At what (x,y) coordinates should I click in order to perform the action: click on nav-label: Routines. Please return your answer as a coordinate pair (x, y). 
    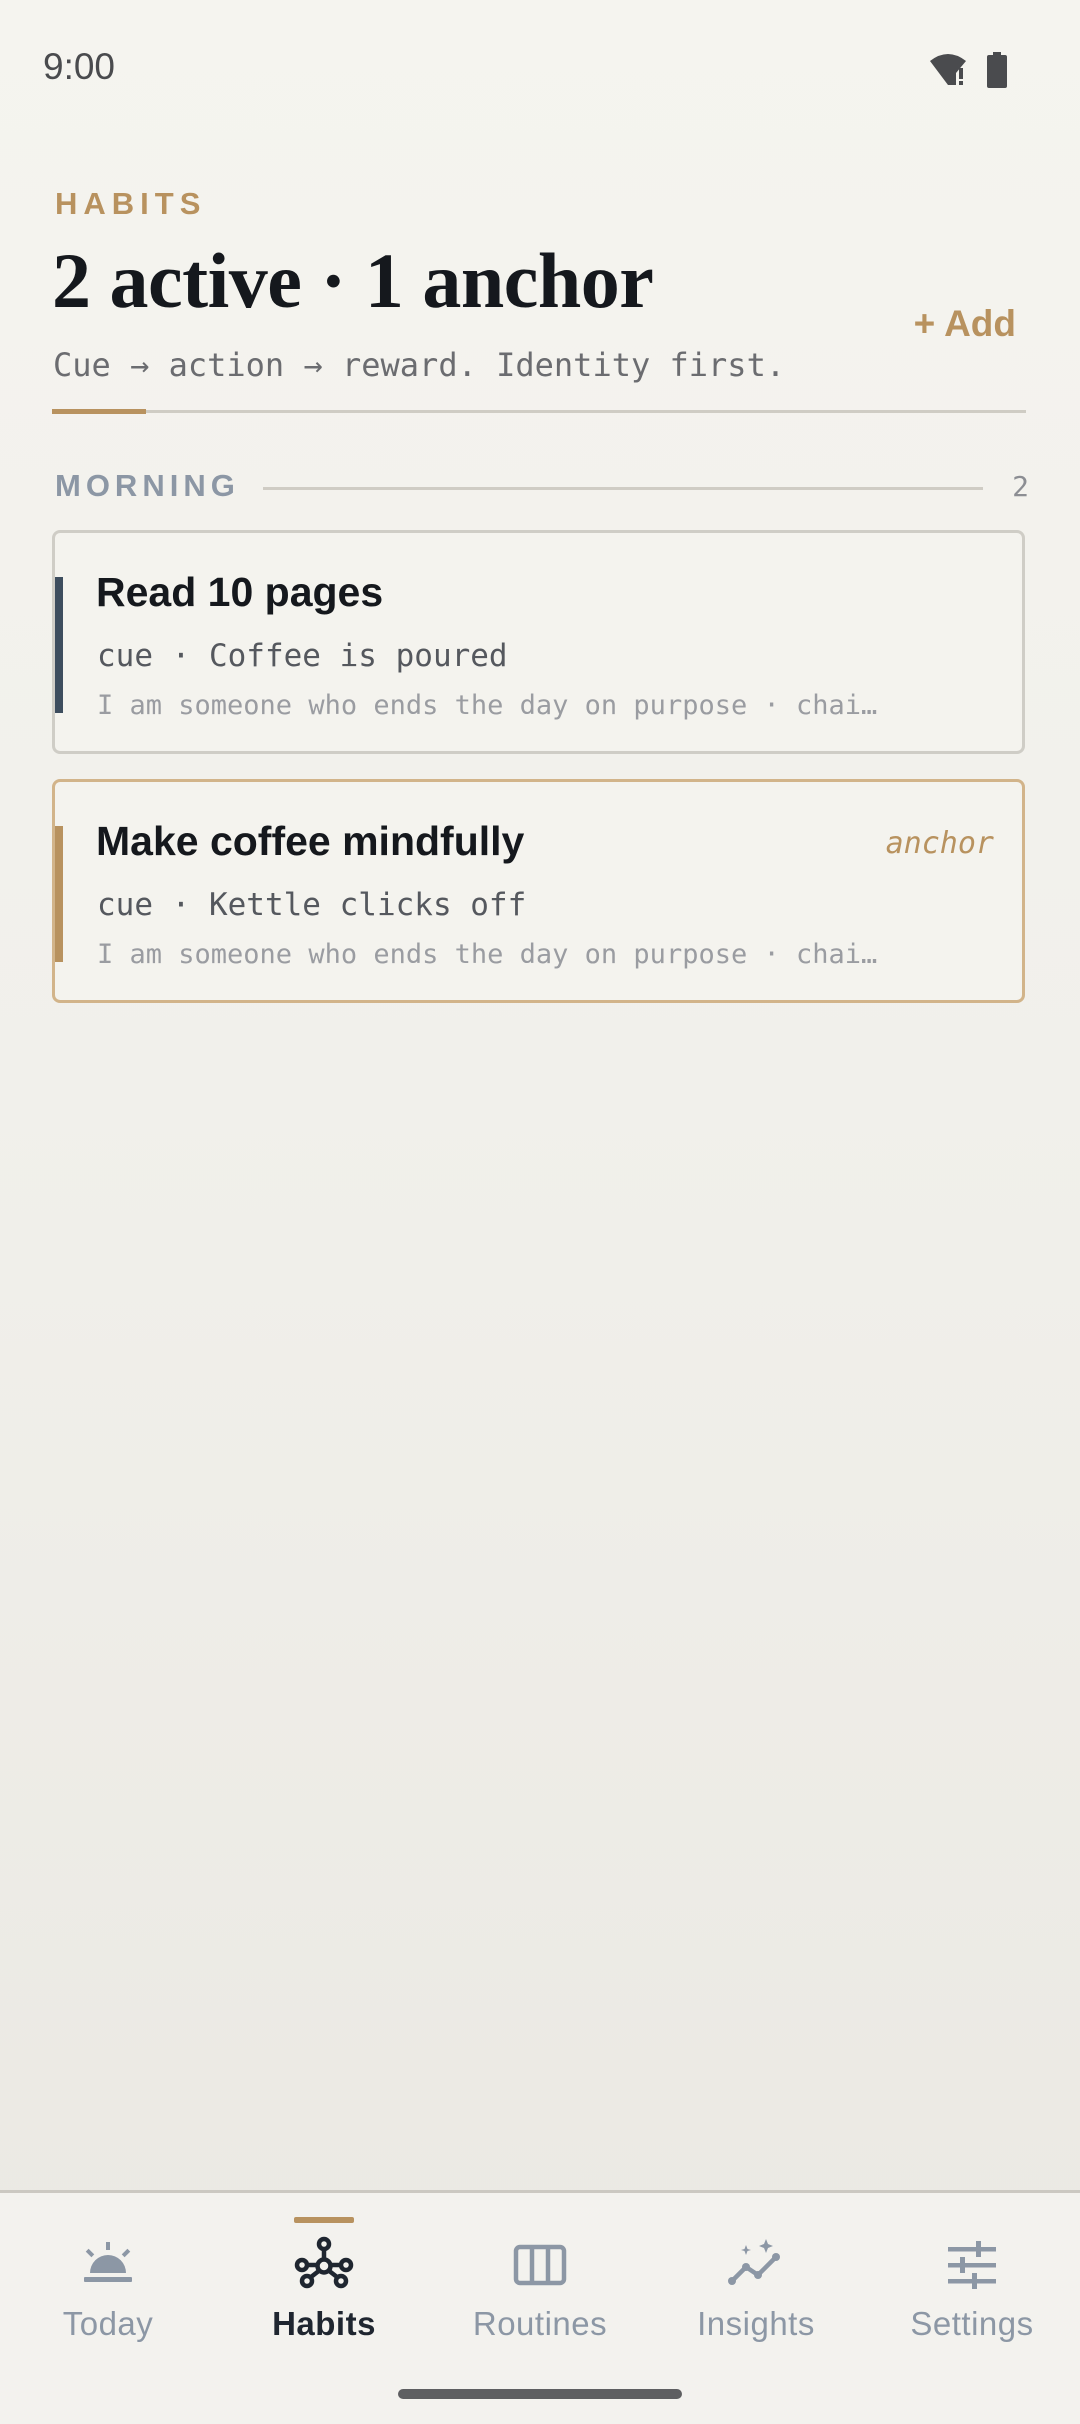
    Looking at the image, I should click on (540, 2323).